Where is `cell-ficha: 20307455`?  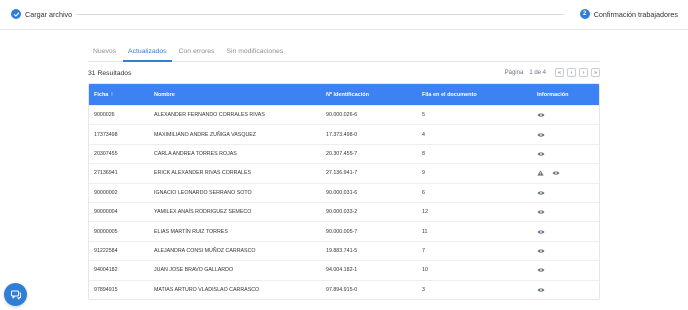 cell-ficha: 20307455 is located at coordinates (106, 153).